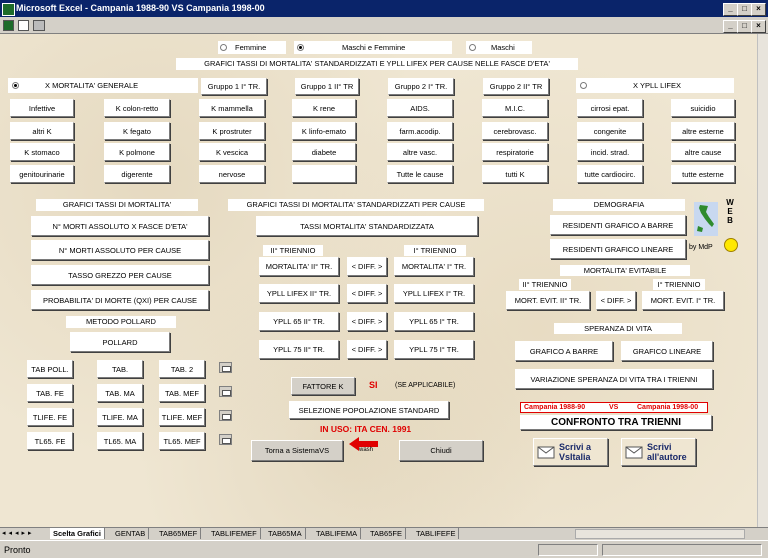 The width and height of the screenshot is (768, 558). What do you see at coordinates (120, 300) in the screenshot?
I see `probabilita-morte-button: PROBABILITA' DI MORTE (QXI) PER CAUSE` at bounding box center [120, 300].